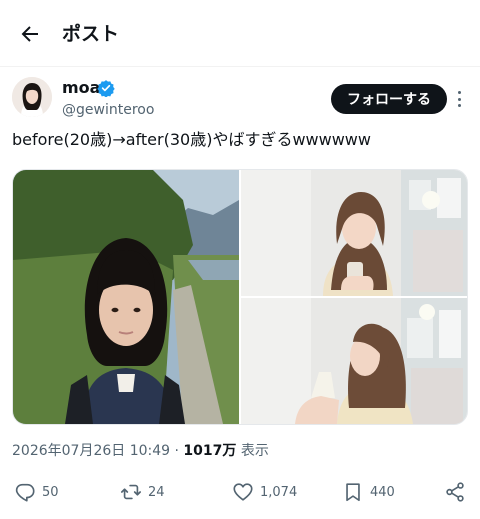 Image resolution: width=480 pixels, height=519 pixels. Describe the element at coordinates (131, 492) in the screenshot. I see `repost-icon` at that location.